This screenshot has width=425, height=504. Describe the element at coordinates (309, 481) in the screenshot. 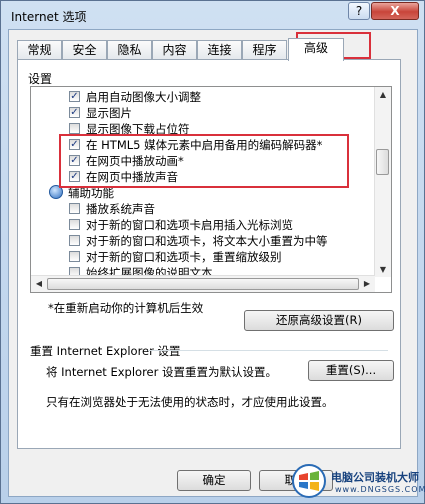

I see `windows-logo-icon` at that location.